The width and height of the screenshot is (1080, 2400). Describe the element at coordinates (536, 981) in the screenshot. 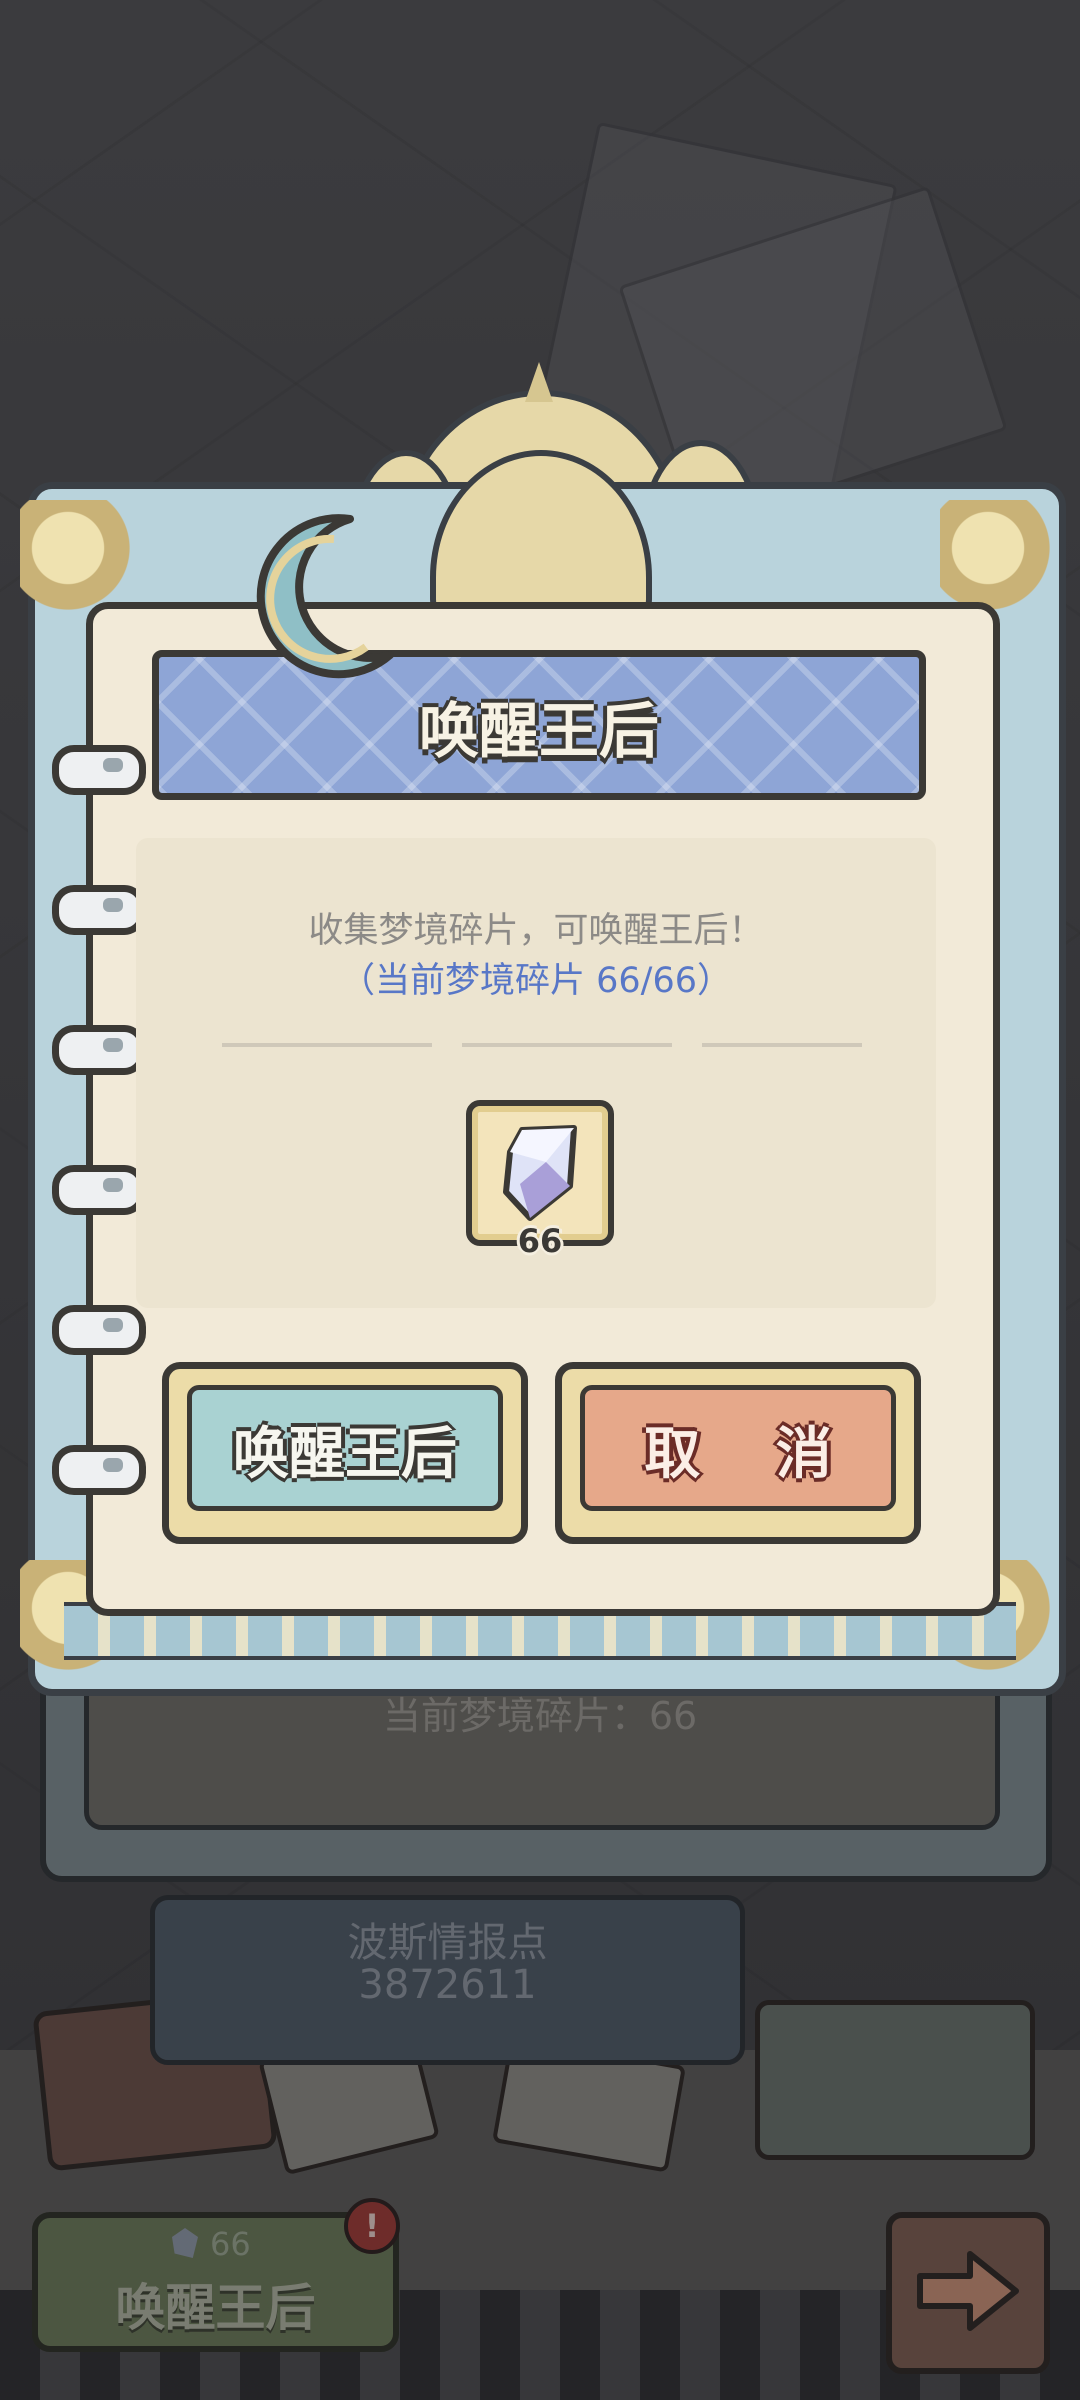

I see `shard-progress: （当前梦境碎片 66/66）` at that location.